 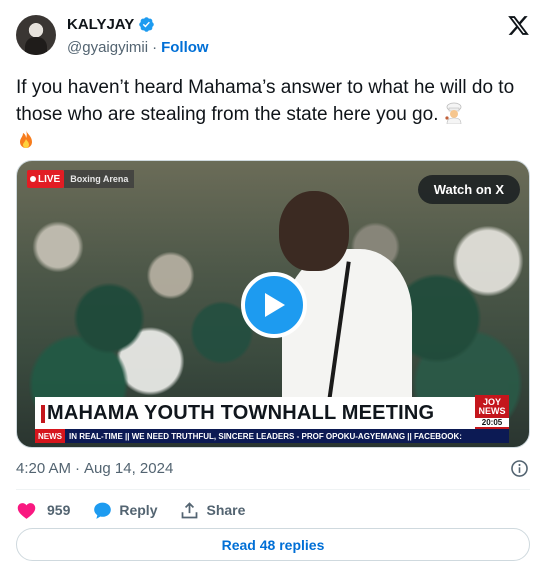 I want to click on tweet-date: Aug 14, 2024, so click(x=129, y=468).